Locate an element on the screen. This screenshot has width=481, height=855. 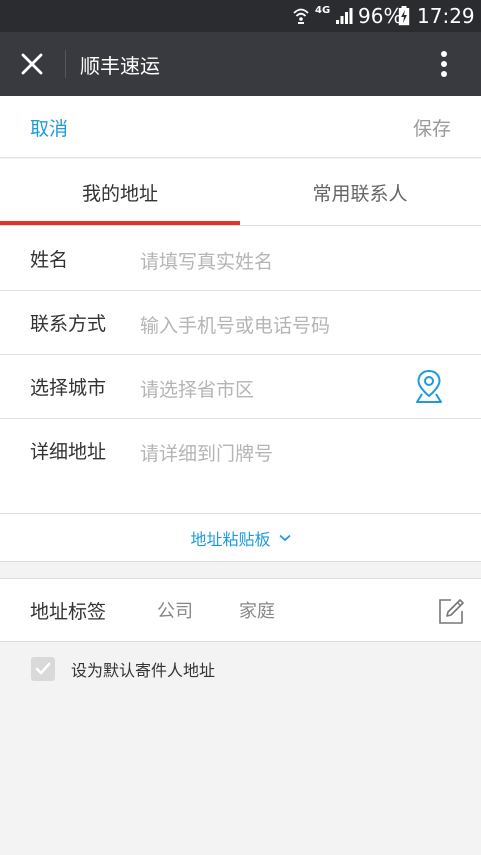
default-sender-label: 设为默认寄件人地址 is located at coordinates (143, 670).